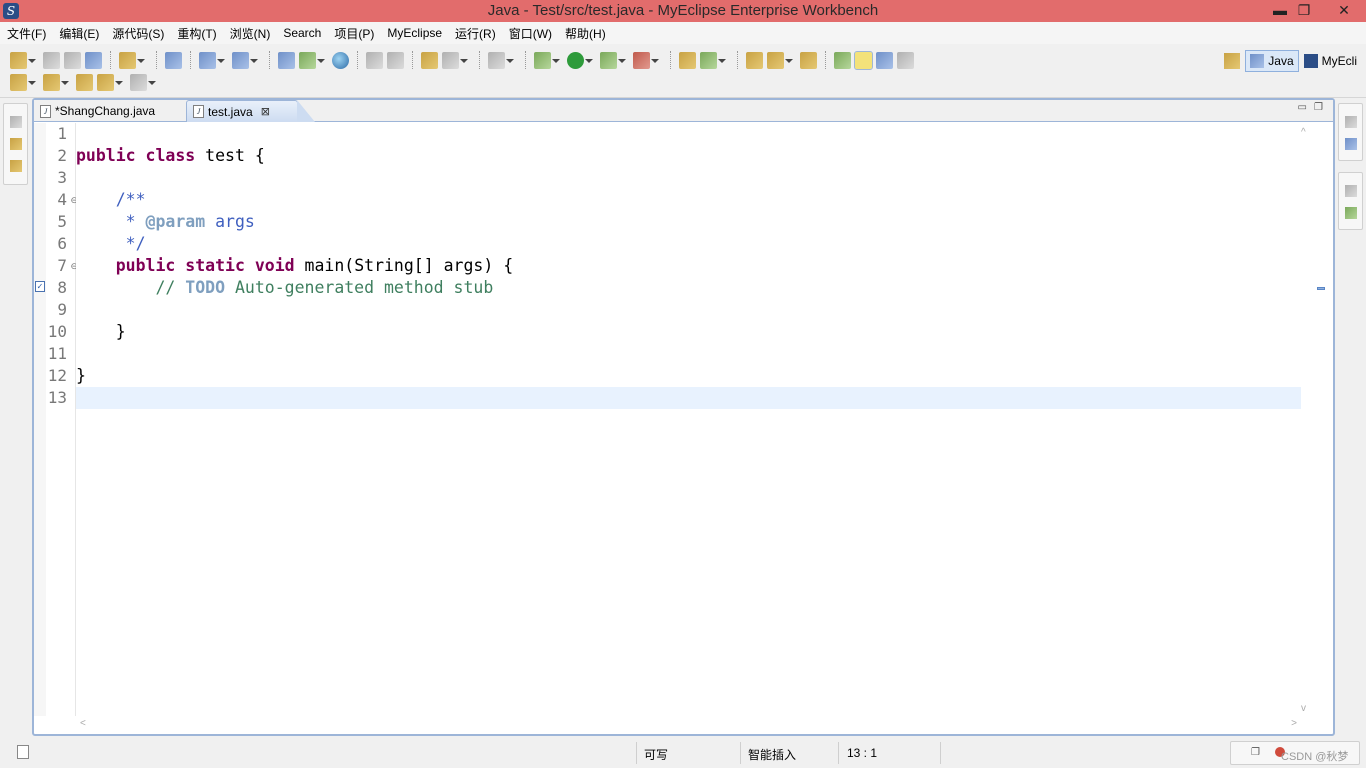 This screenshot has height=768, width=1366. I want to click on coverage-icon, so click(613, 60).